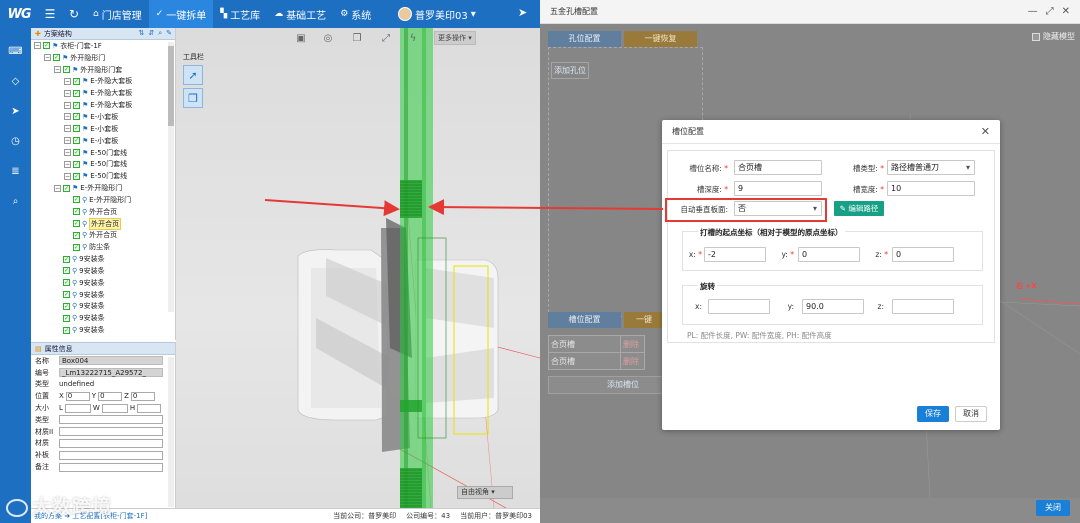 Image resolution: width=1080 pixels, height=523 pixels. Describe the element at coordinates (355, 14) in the screenshot. I see `nav-system: ⚙ 系统` at that location.